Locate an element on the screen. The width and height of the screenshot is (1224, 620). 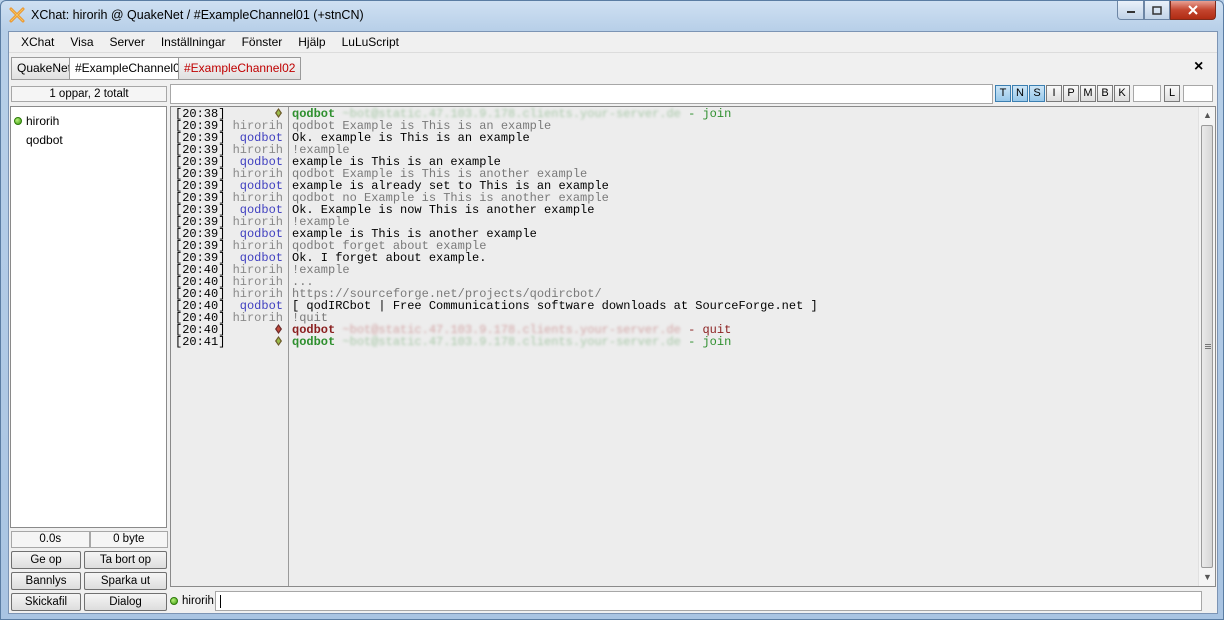
user-list: hirorih qodbot is located at coordinates (88, 317).